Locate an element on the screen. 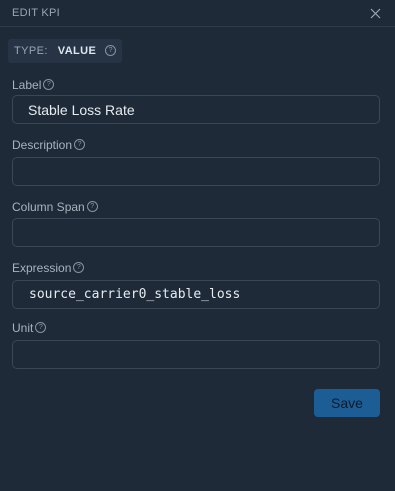 Image resolution: width=395 pixels, height=491 pixels. type-value: VALUE is located at coordinates (77, 51).